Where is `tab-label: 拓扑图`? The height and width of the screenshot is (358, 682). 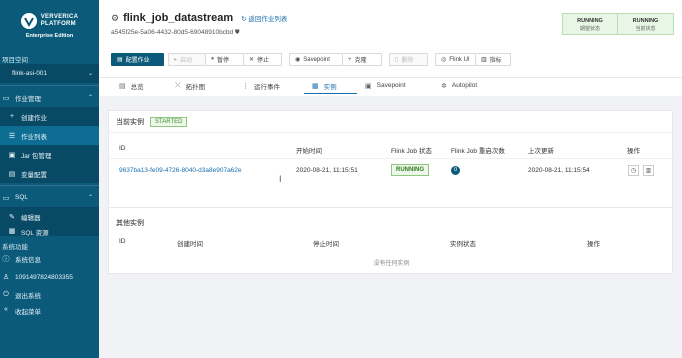 tab-label: 拓扑图 is located at coordinates (195, 87).